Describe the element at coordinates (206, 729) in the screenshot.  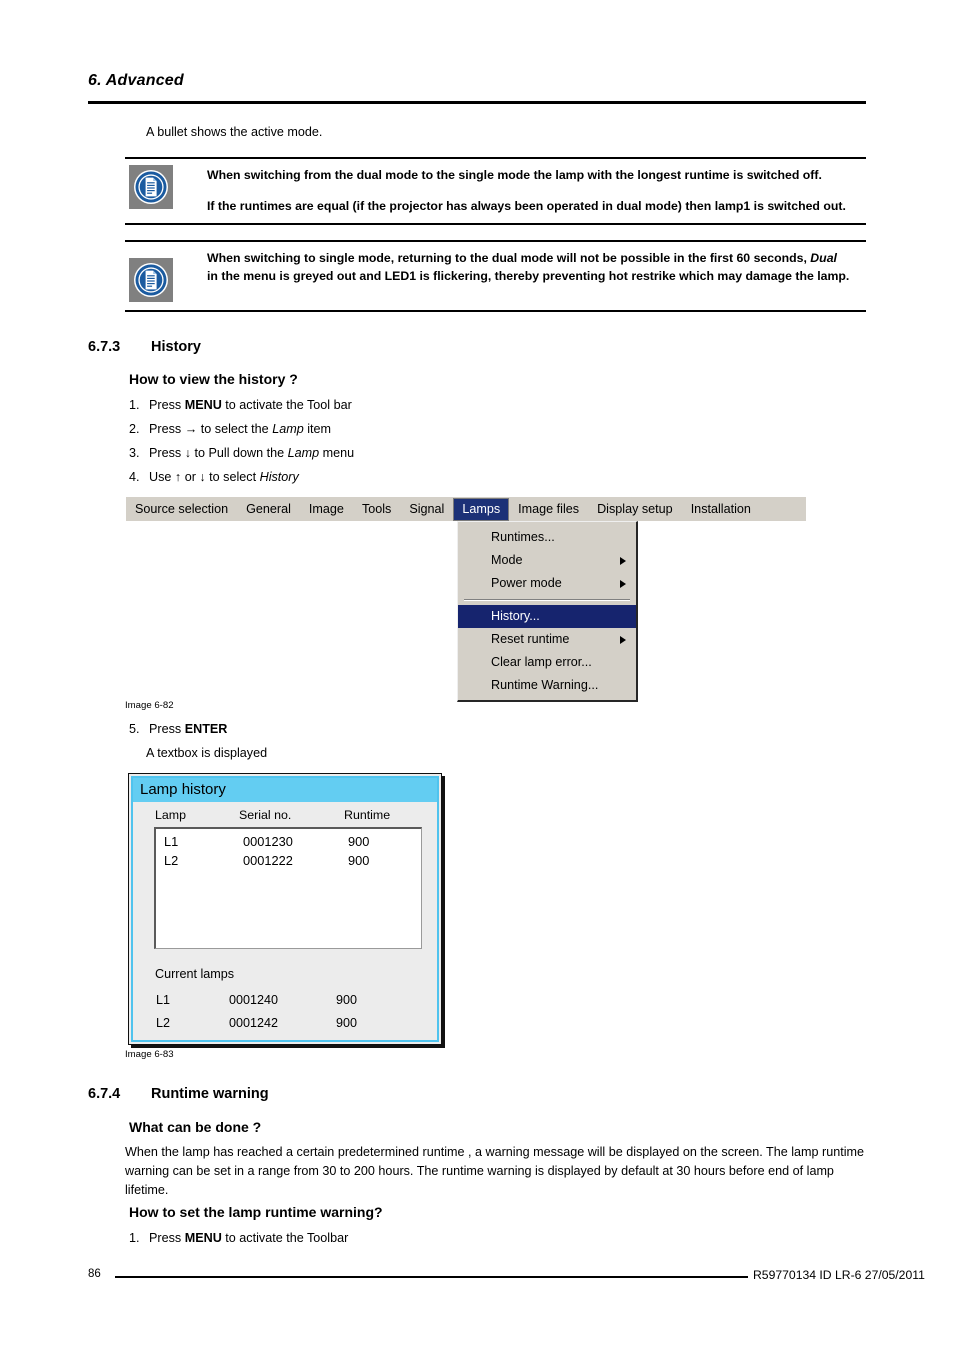
I see `step-5-bold: ENTER` at that location.